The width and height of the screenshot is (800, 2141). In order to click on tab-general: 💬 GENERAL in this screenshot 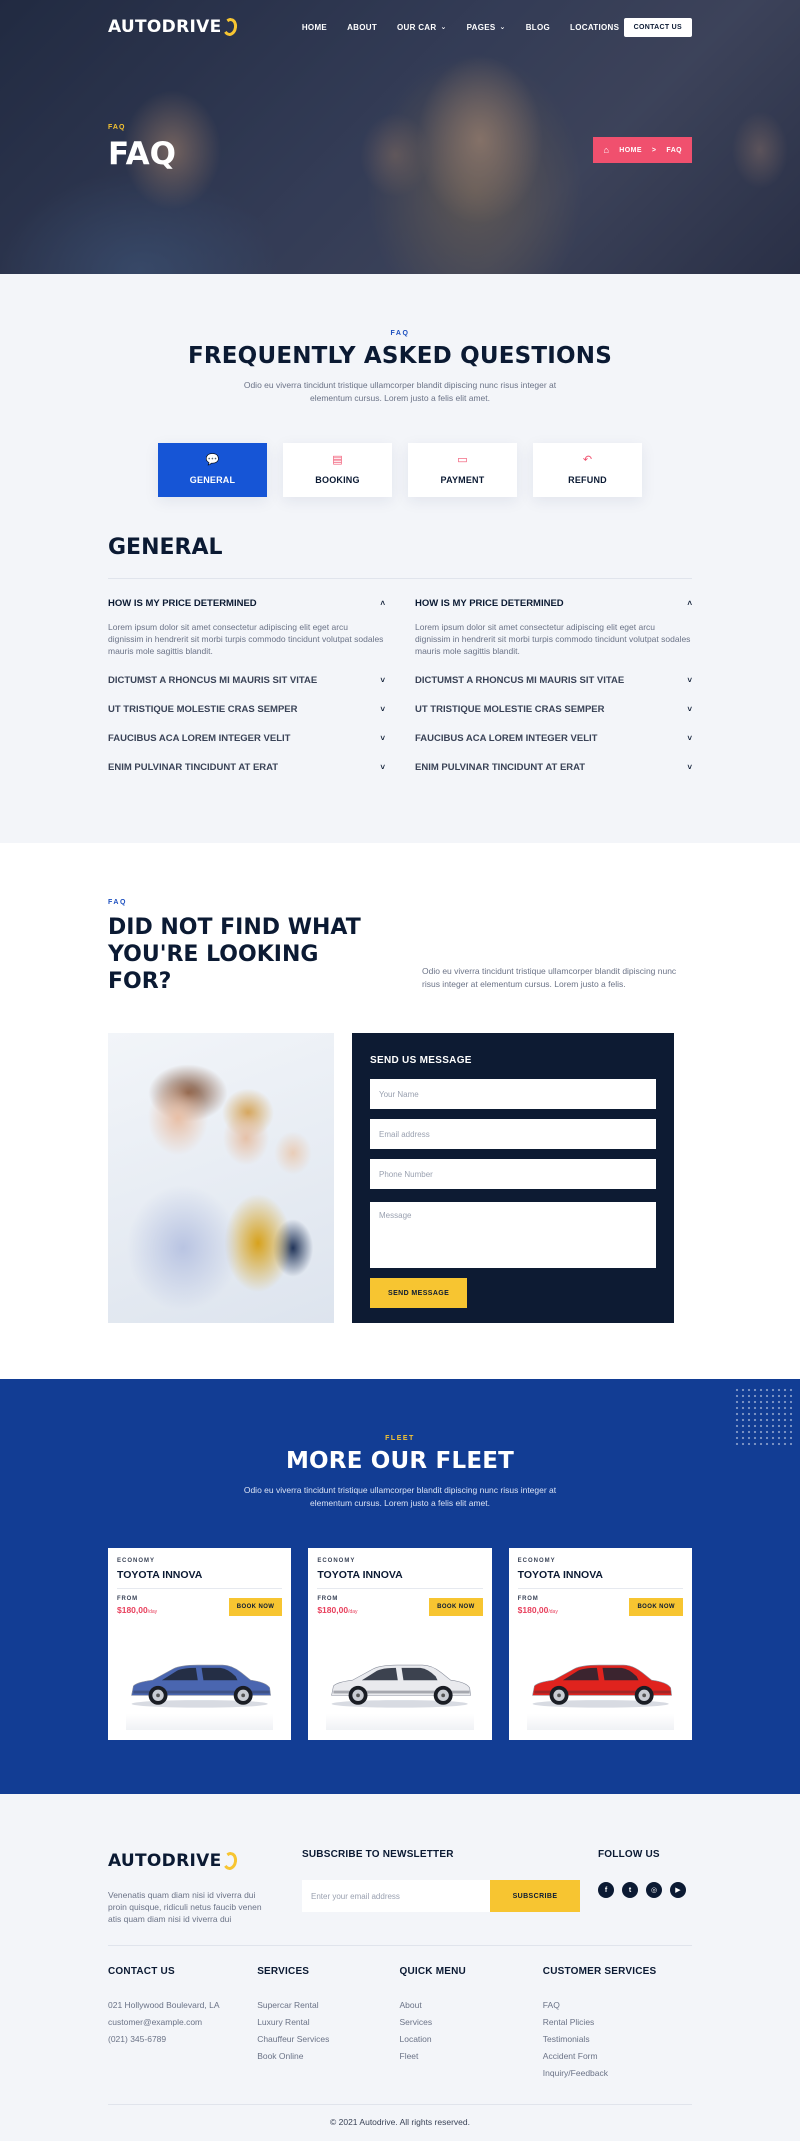, I will do `click(212, 470)`.